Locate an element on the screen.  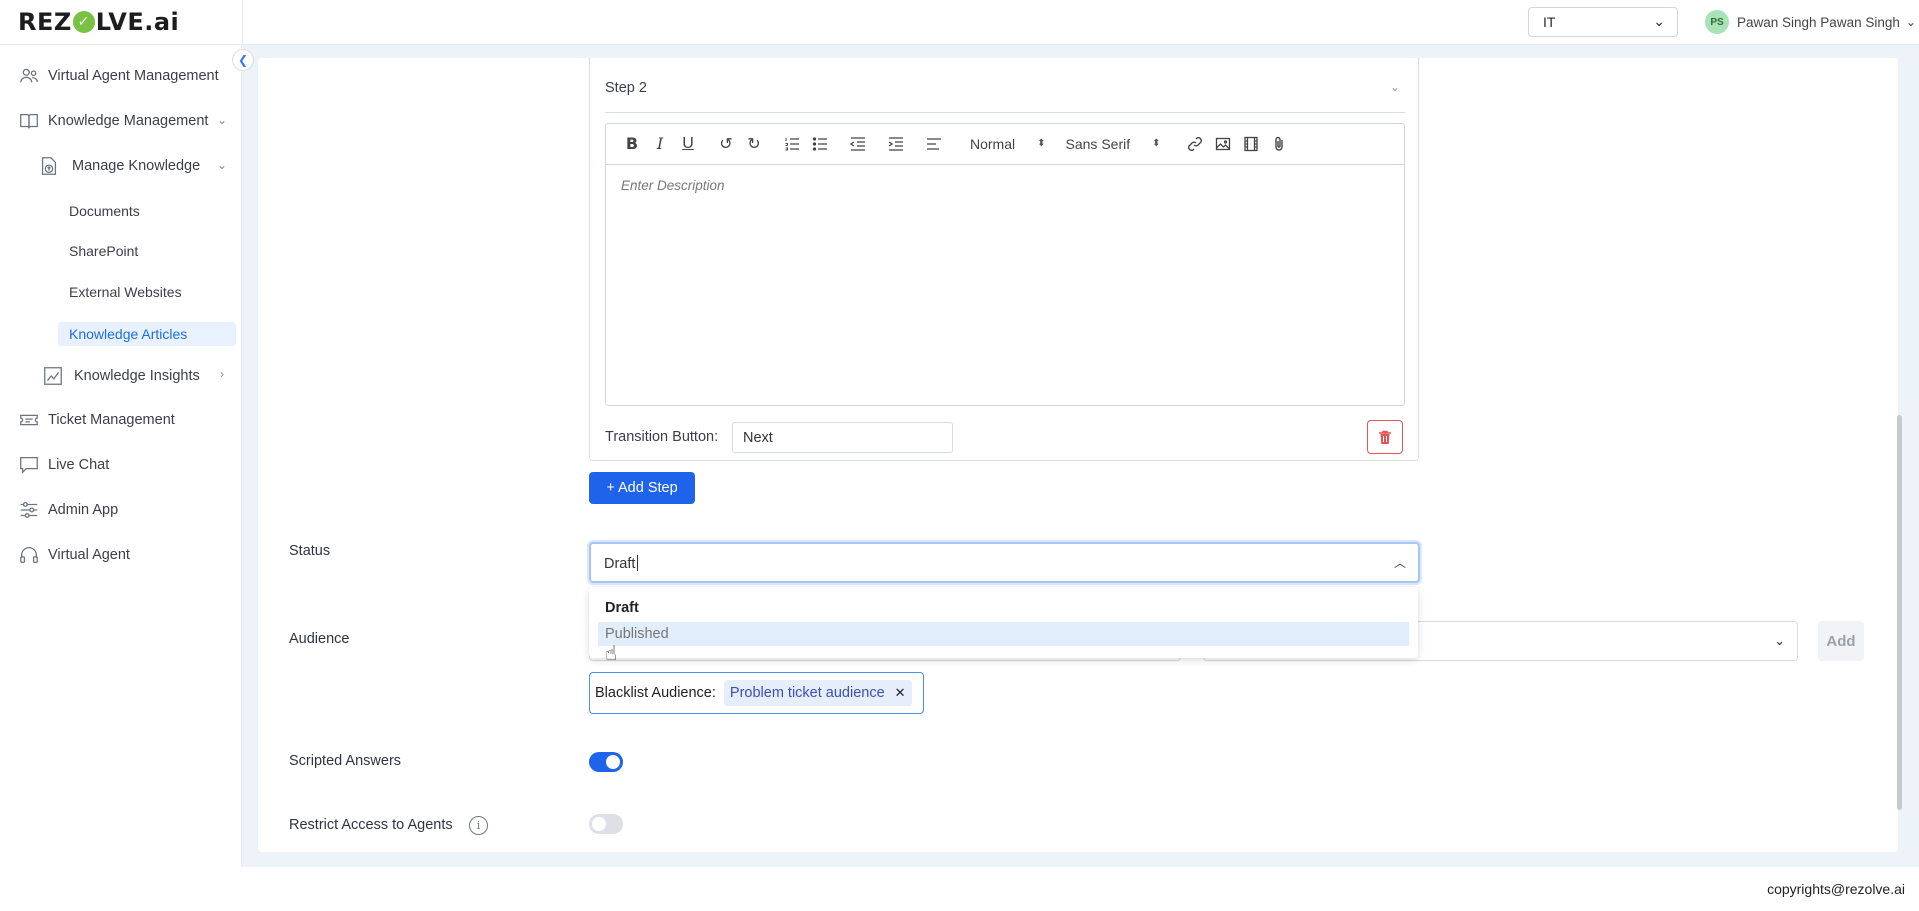
audience-chip: Problem ticket audience ✕ is located at coordinates (817, 693).